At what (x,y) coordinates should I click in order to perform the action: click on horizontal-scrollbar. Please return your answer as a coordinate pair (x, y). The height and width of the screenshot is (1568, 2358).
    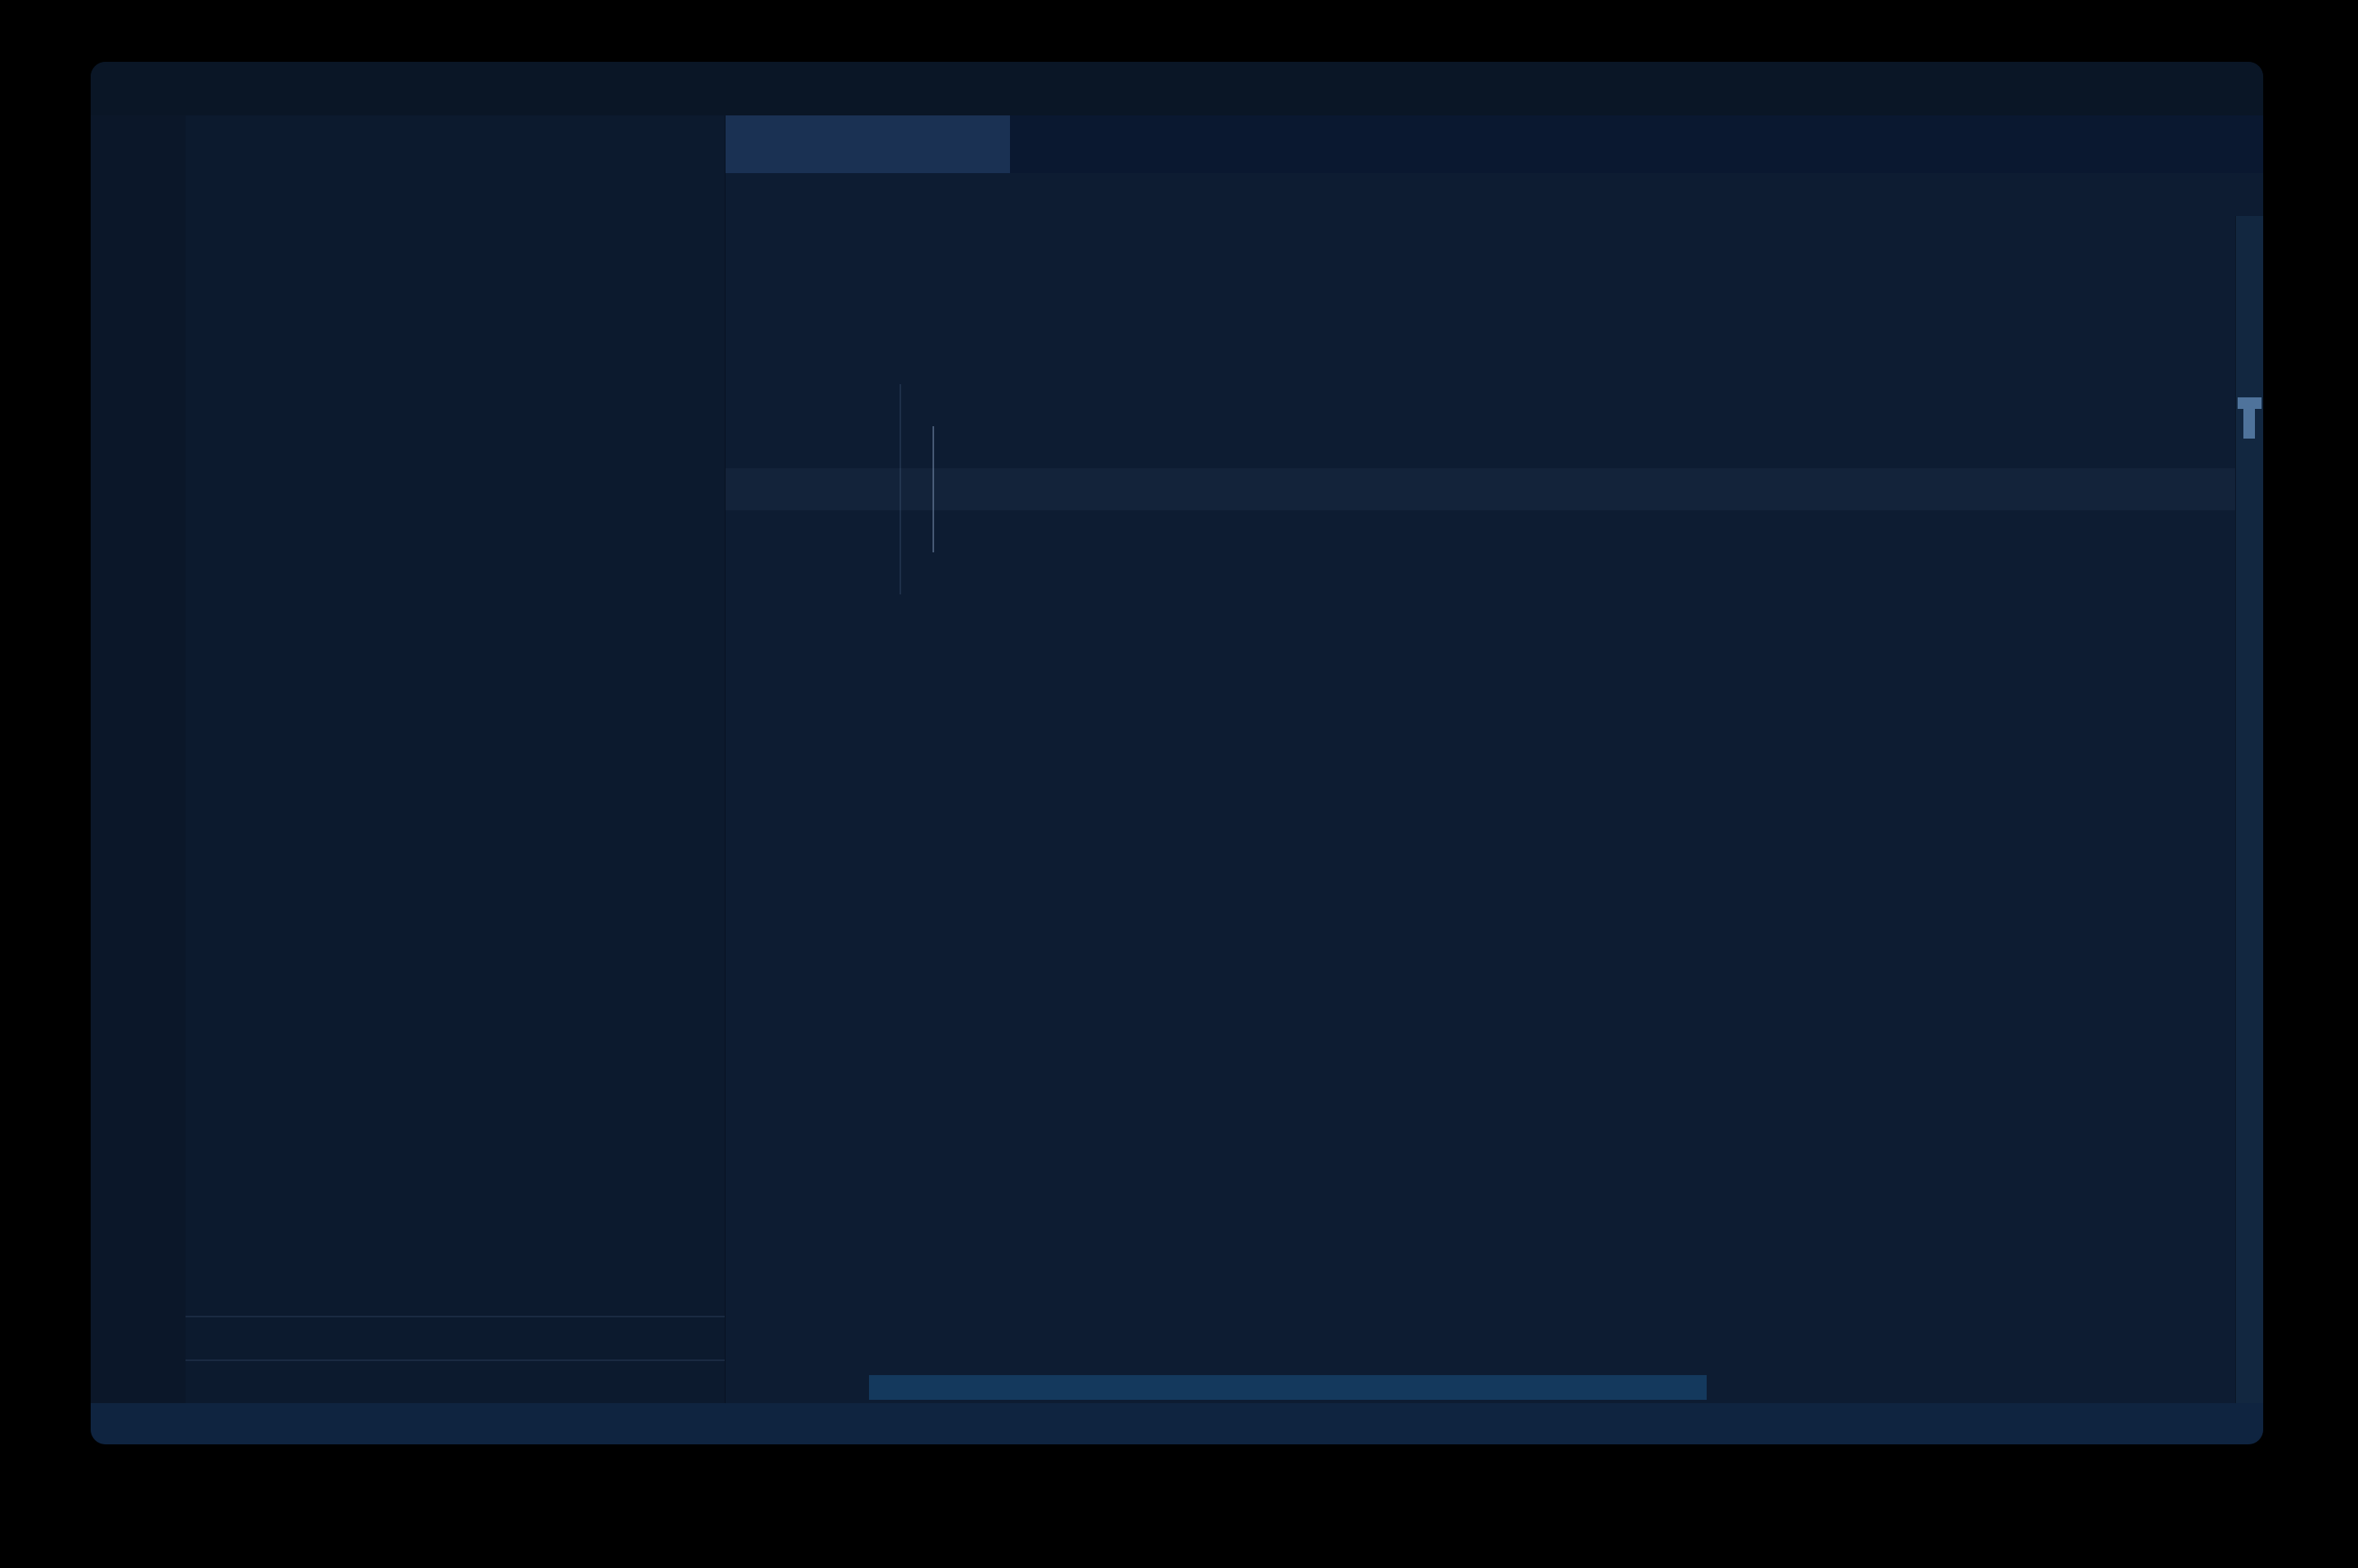
    Looking at the image, I should click on (1288, 1387).